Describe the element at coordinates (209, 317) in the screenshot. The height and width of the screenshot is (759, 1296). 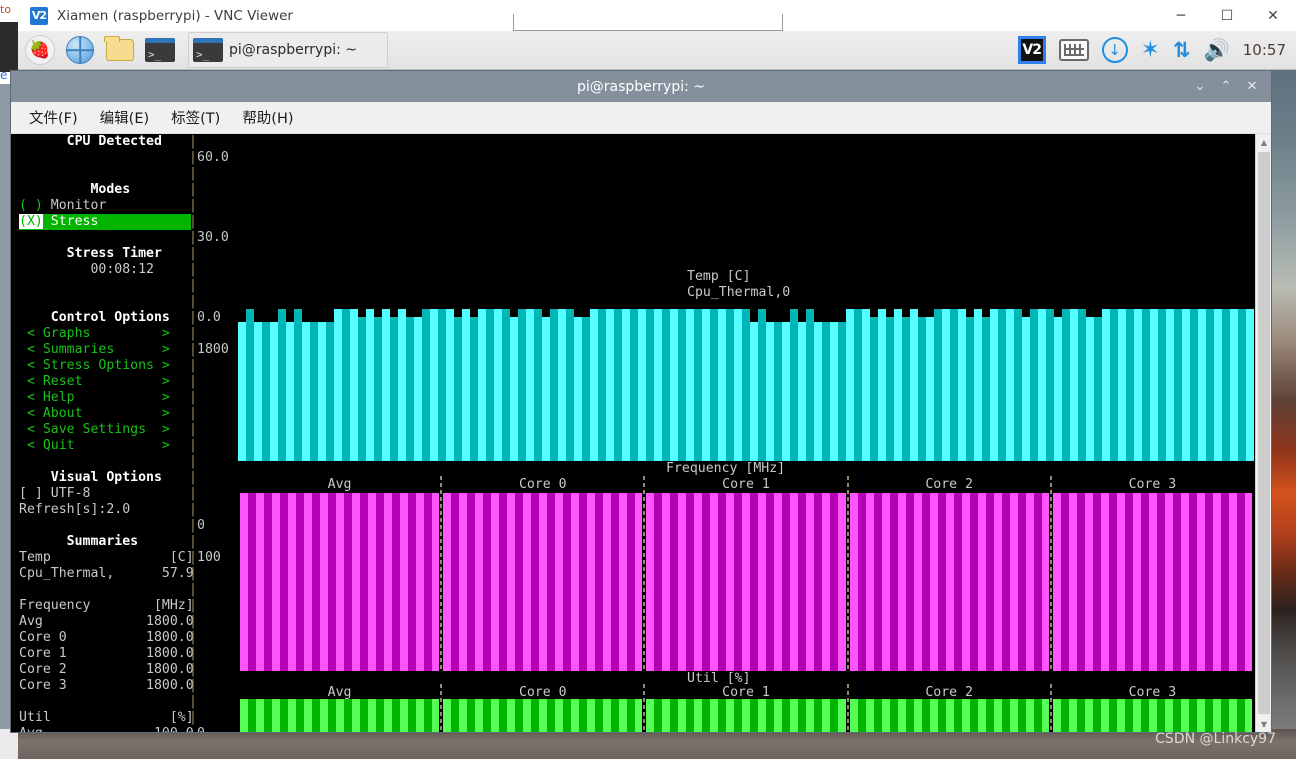
I see `axis-tick: 0.0` at that location.